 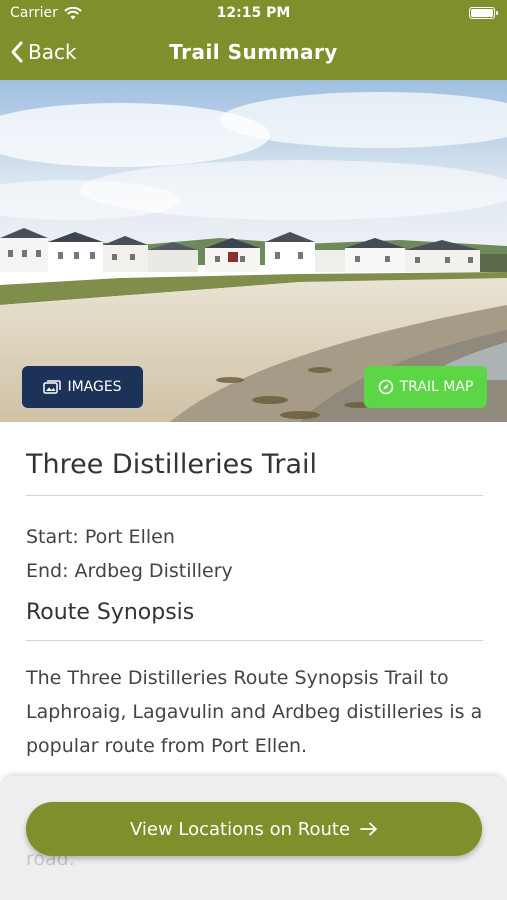 I want to click on page-title: Trail Summary, so click(x=253, y=52).